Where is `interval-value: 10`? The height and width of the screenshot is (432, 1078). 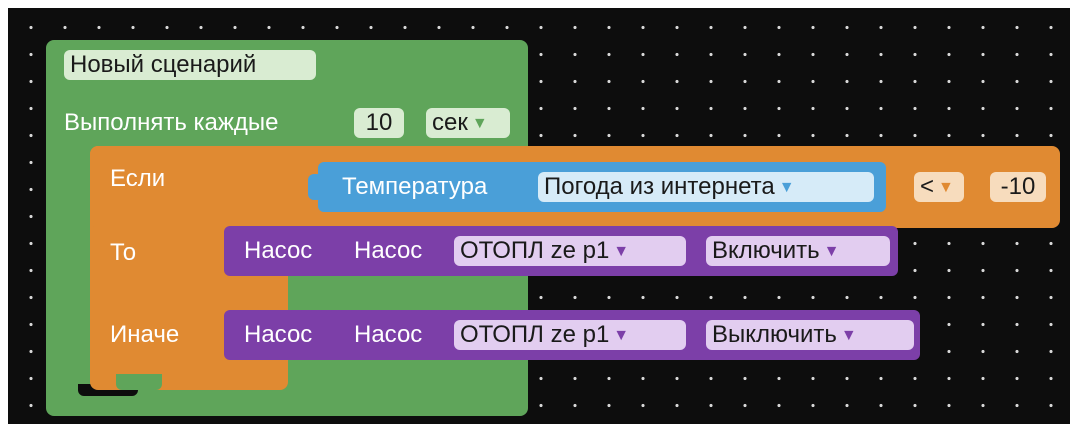 interval-value: 10 is located at coordinates (379, 122).